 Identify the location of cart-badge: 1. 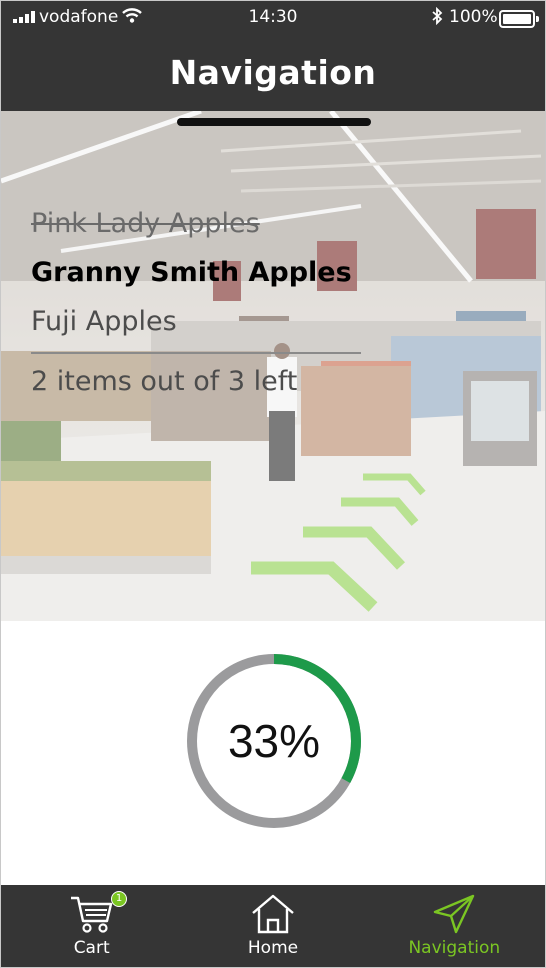
(119, 899).